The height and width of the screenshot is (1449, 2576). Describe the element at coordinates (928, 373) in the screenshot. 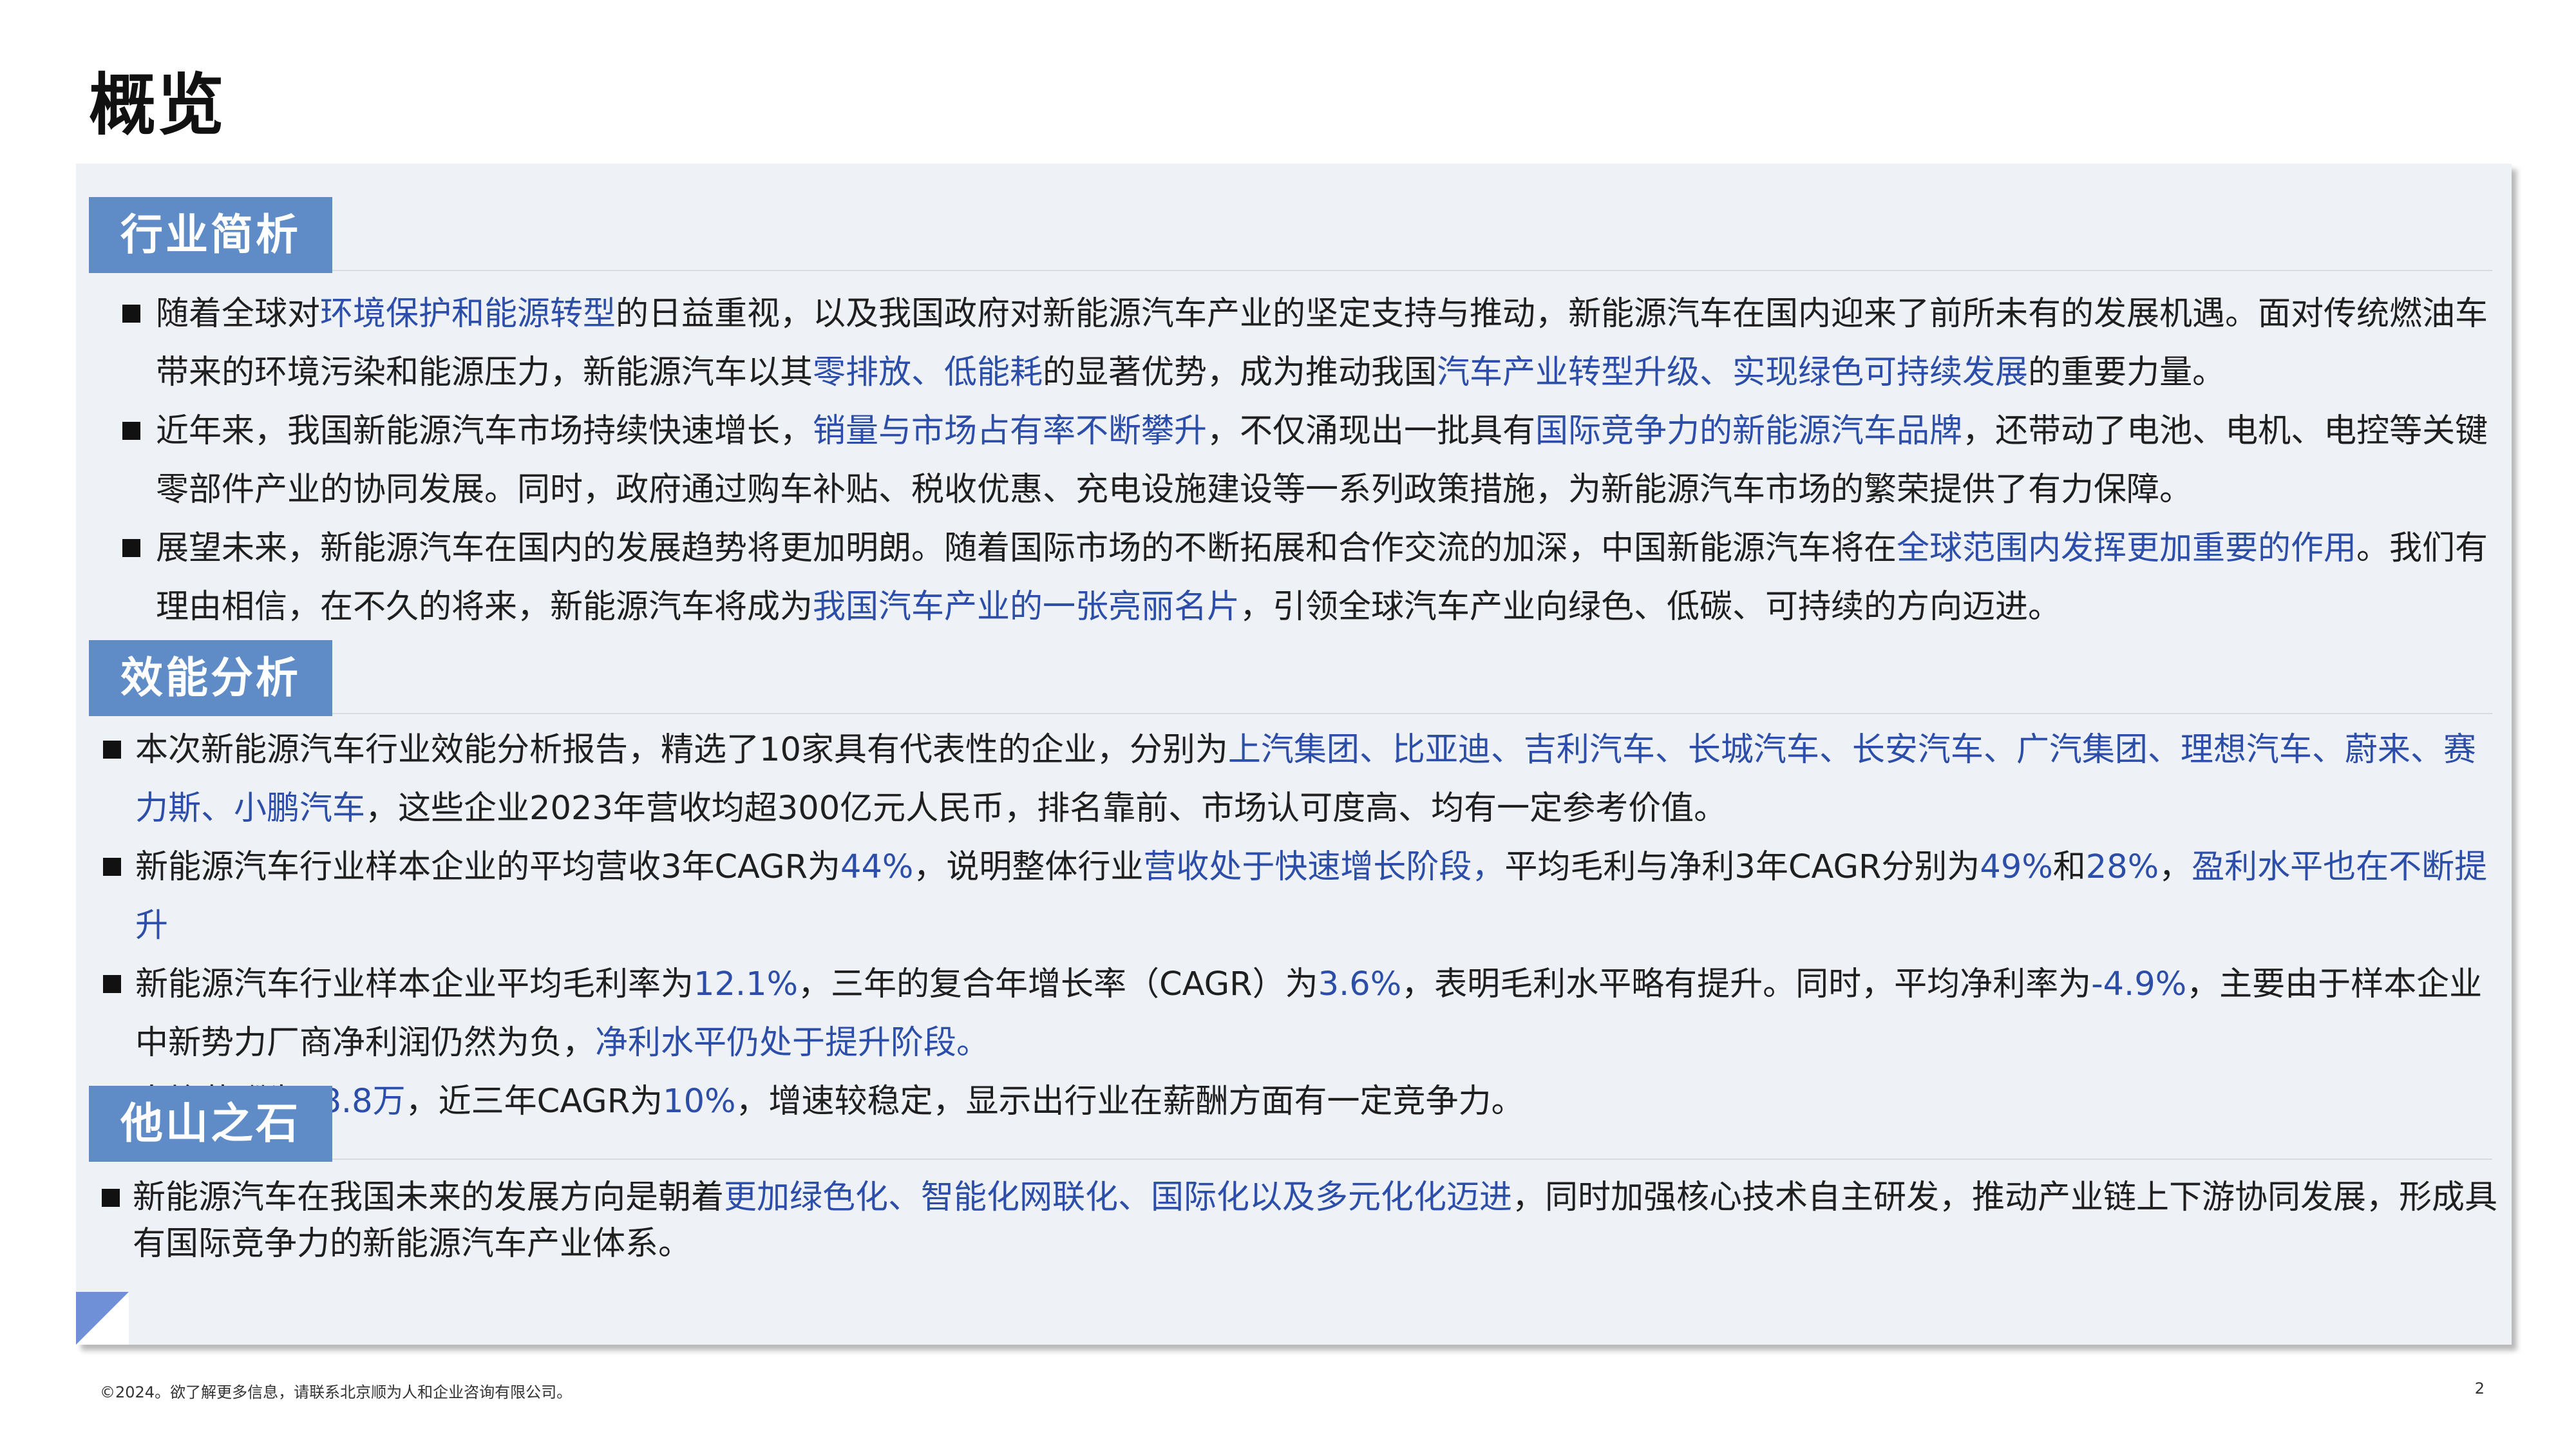

I see `highlight-text: 零排放、低能耗` at that location.